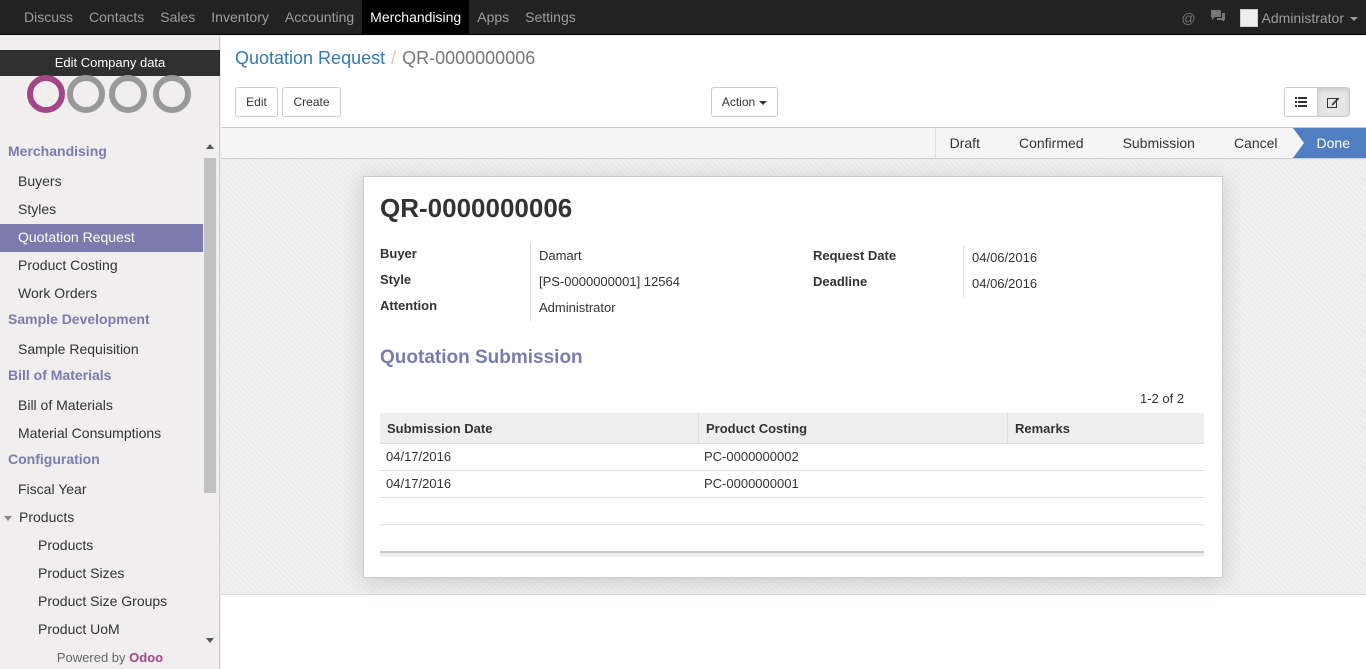  Describe the element at coordinates (539, 428) in the screenshot. I see `column-submission-date: Submission Date` at that location.